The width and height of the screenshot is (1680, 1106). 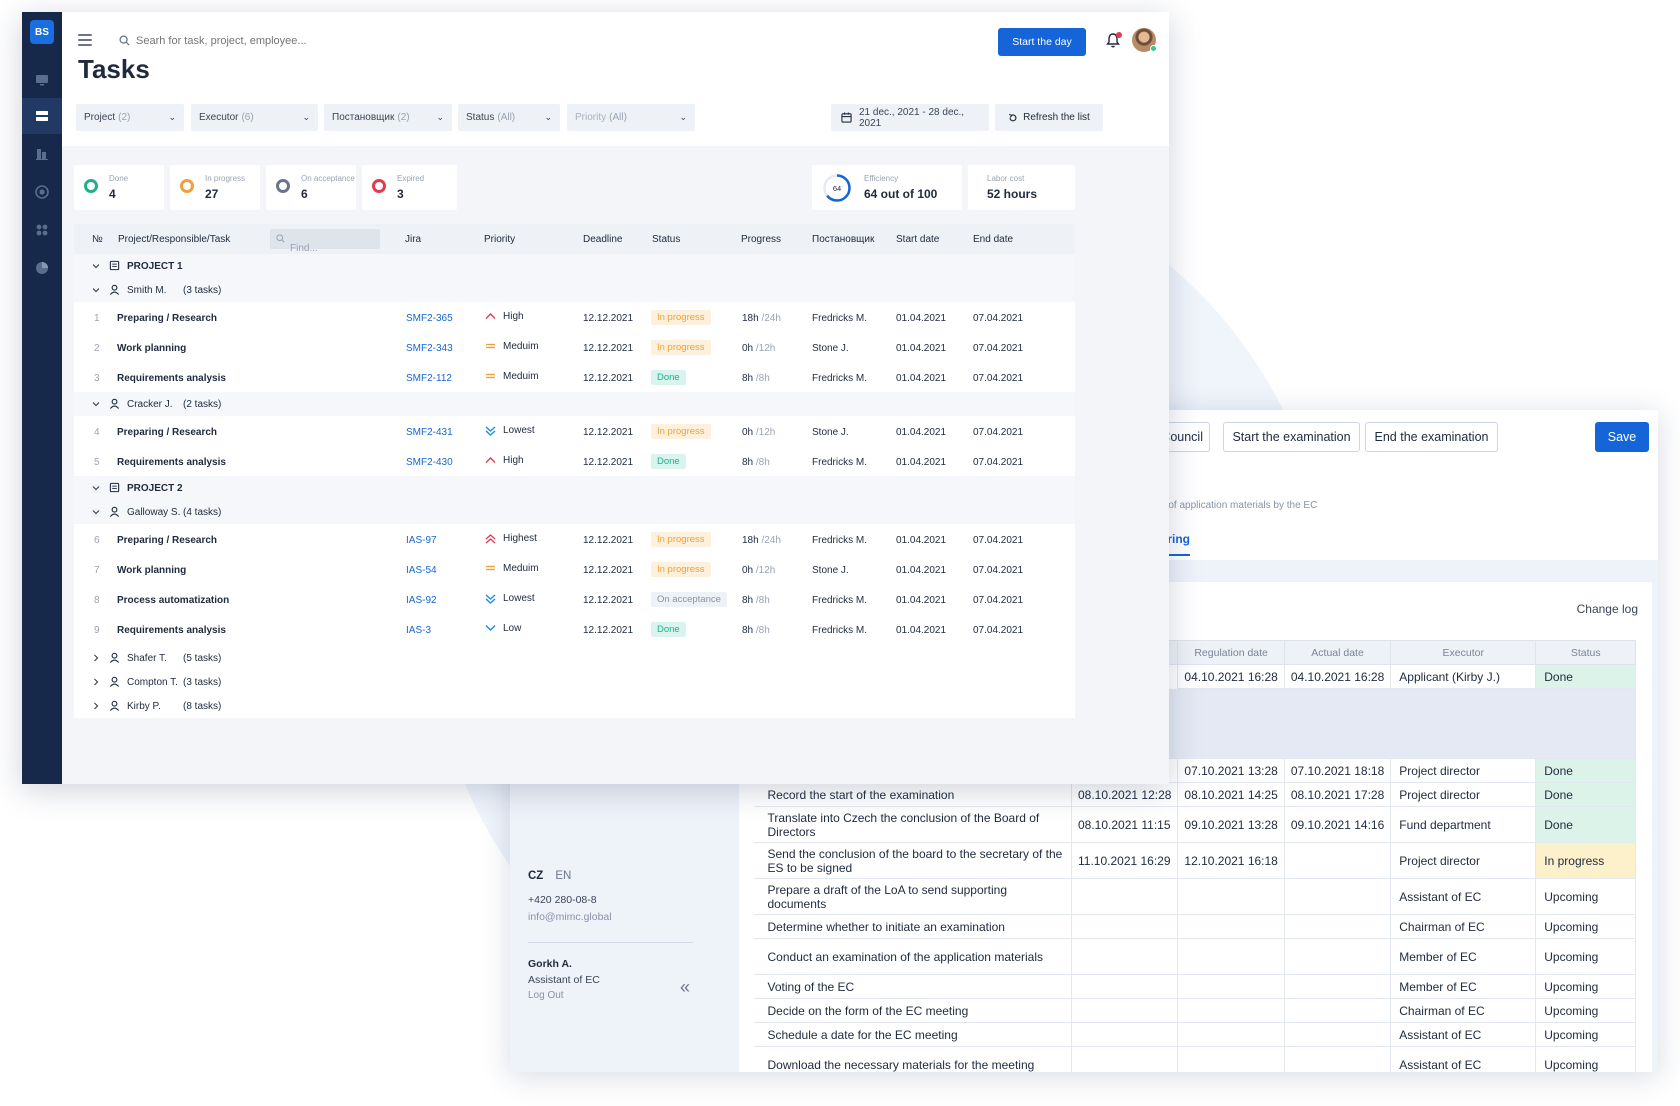 I want to click on table-row: Voting of the EC Member of EC Upcoming, so click(x=1195, y=986).